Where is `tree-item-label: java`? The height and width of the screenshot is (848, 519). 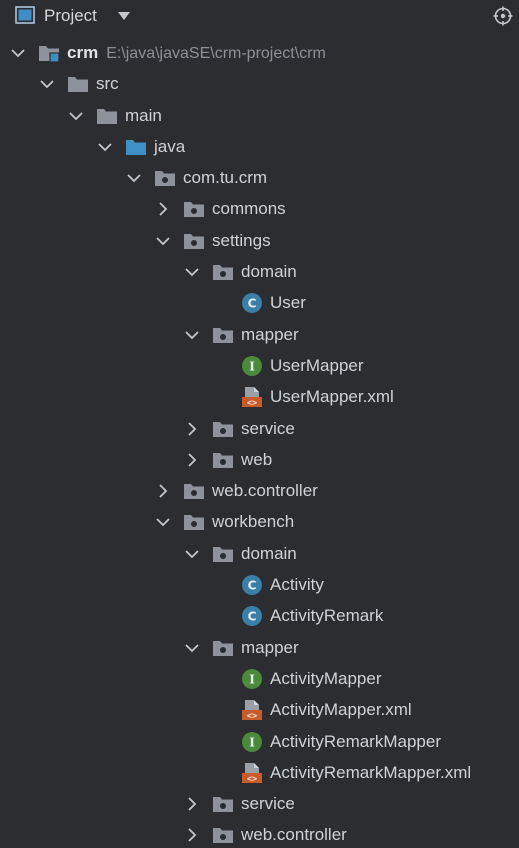
tree-item-label: java is located at coordinates (170, 146).